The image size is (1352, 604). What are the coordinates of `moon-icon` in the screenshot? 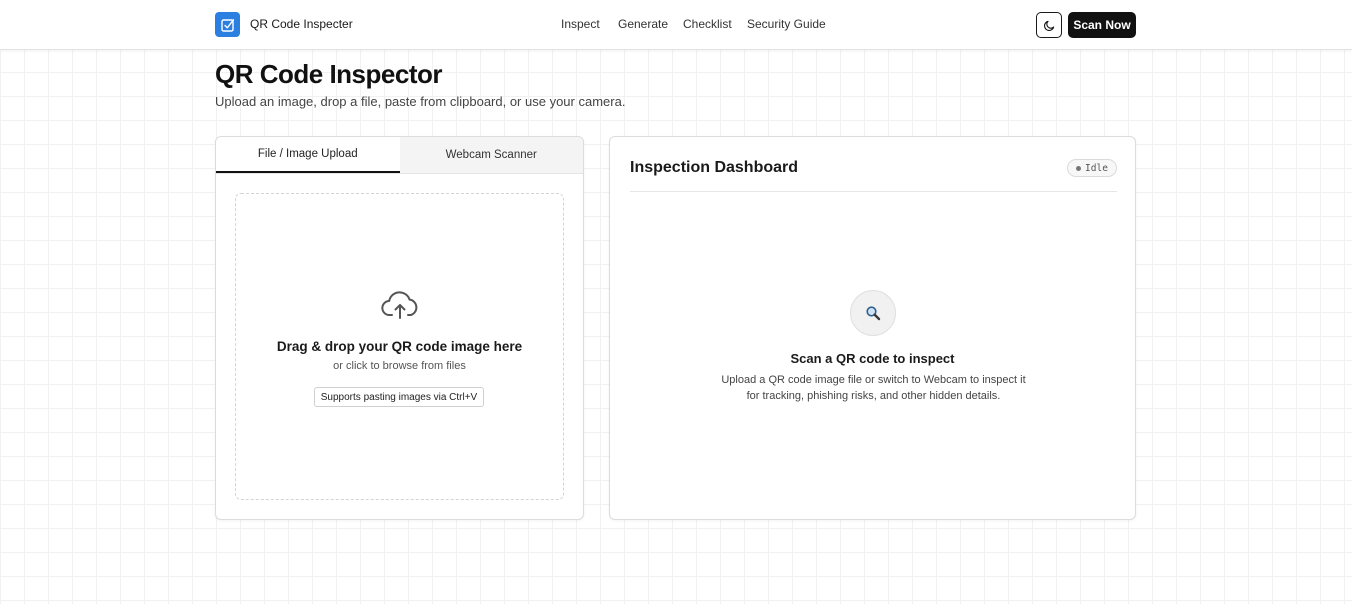 It's located at (1048, 25).